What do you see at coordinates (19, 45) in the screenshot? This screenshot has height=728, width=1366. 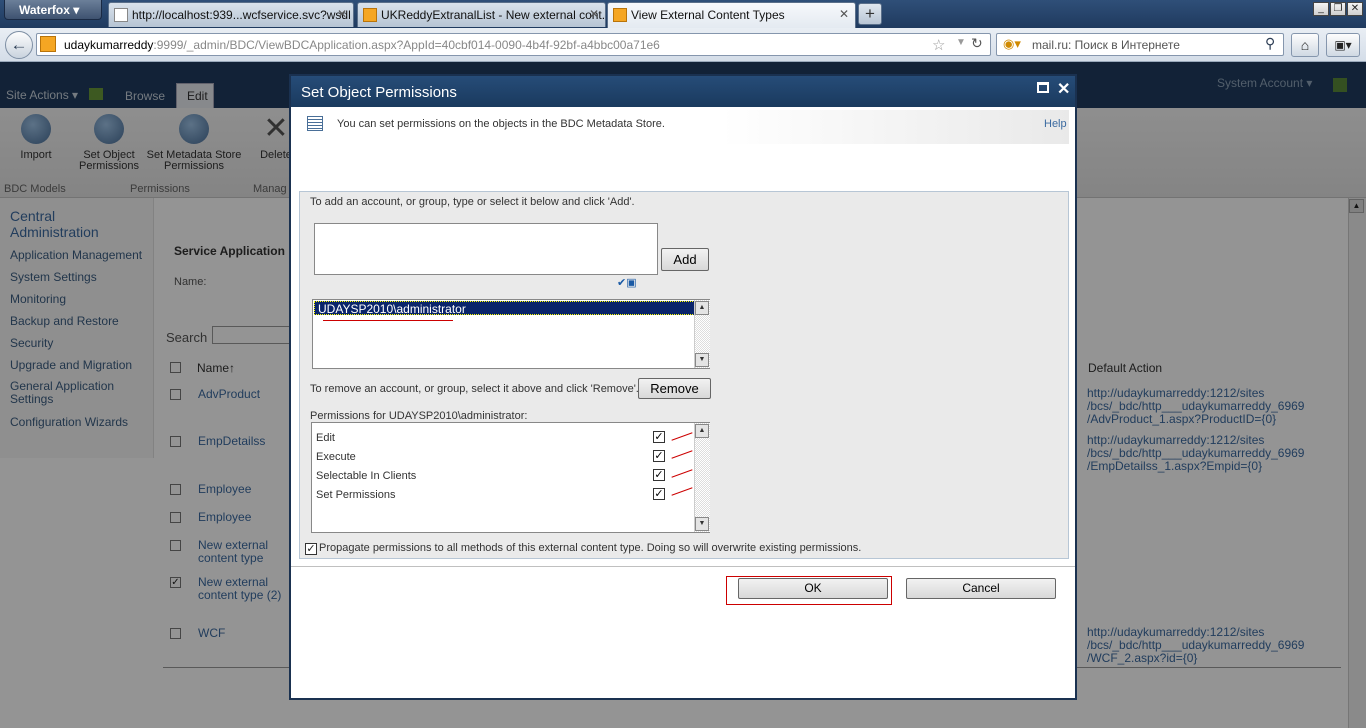 I see `back-button: ←` at bounding box center [19, 45].